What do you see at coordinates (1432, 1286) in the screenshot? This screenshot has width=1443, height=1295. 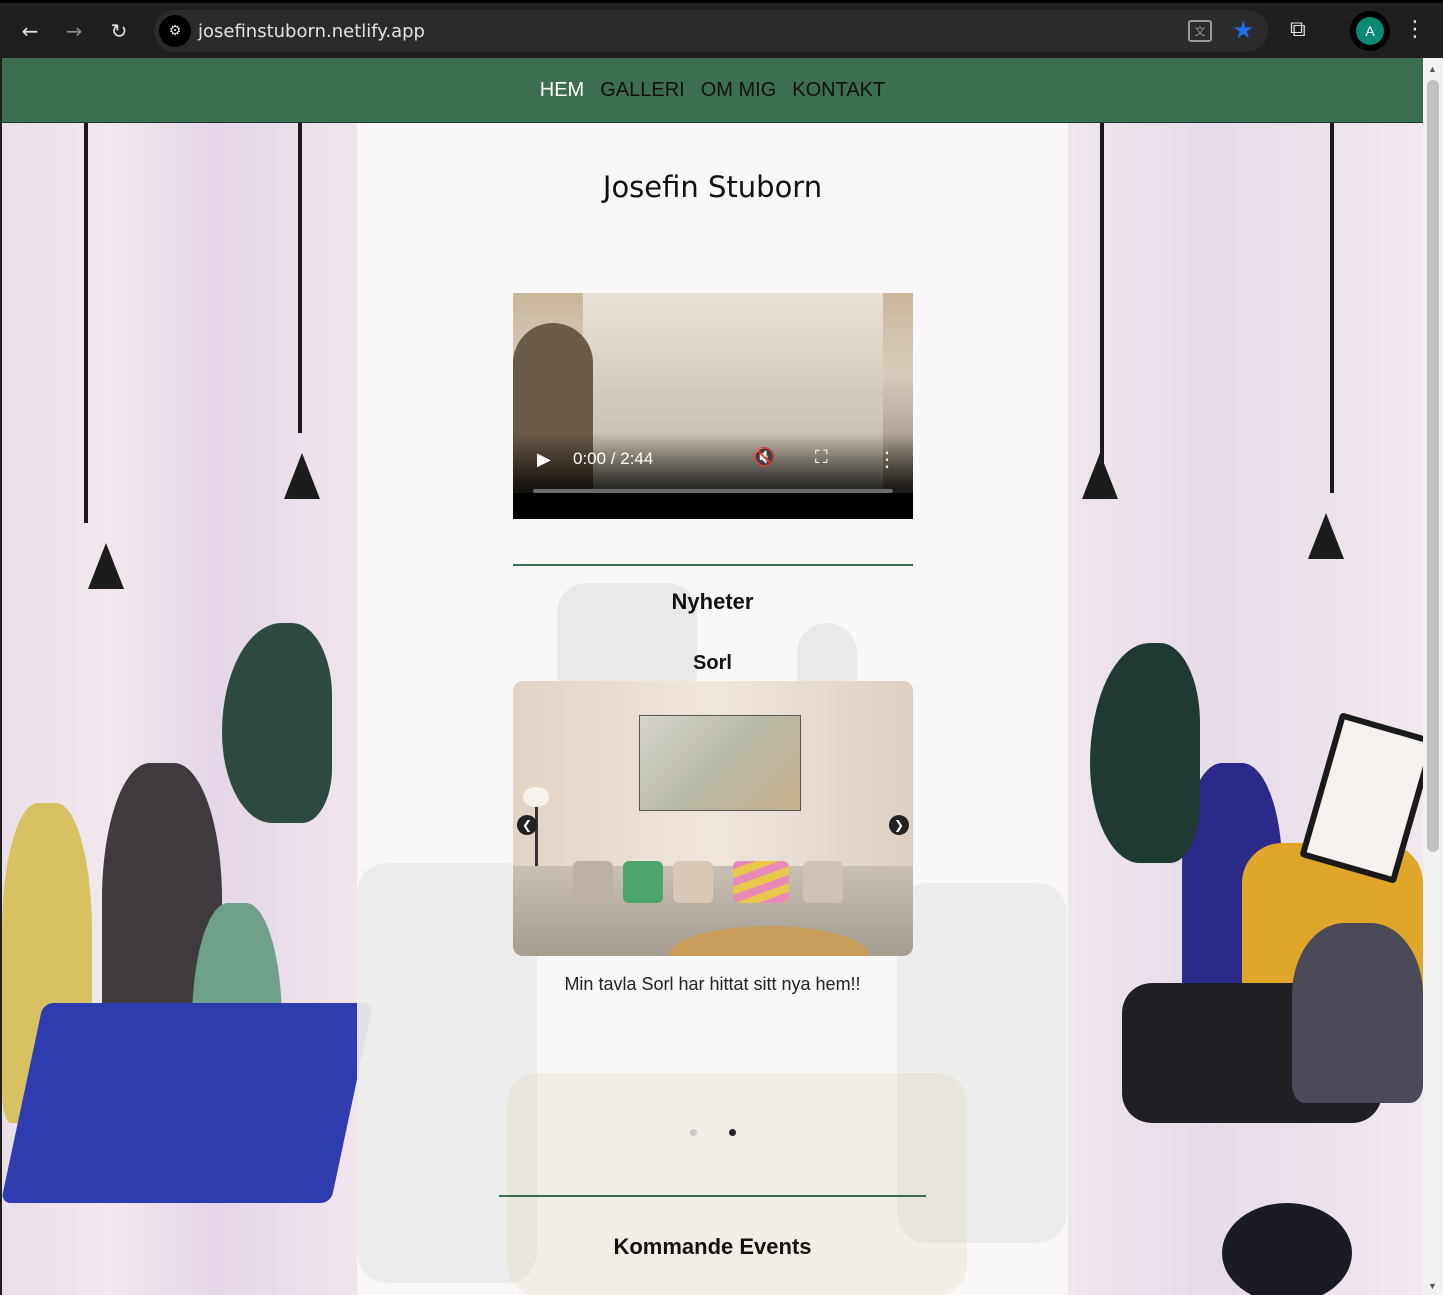 I see `scroll-down-icon: ▼` at bounding box center [1432, 1286].